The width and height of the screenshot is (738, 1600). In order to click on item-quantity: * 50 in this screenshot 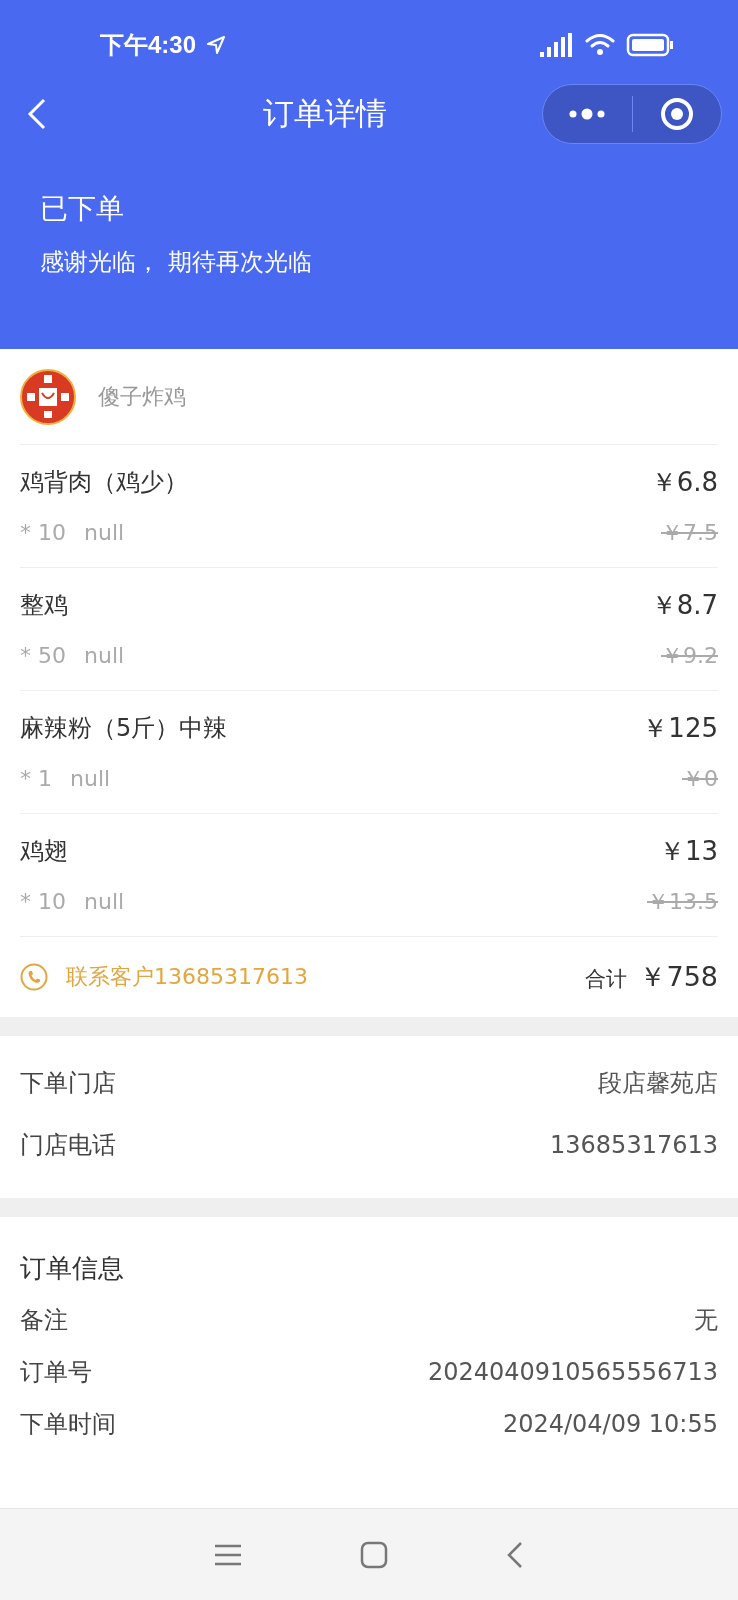, I will do `click(43, 655)`.